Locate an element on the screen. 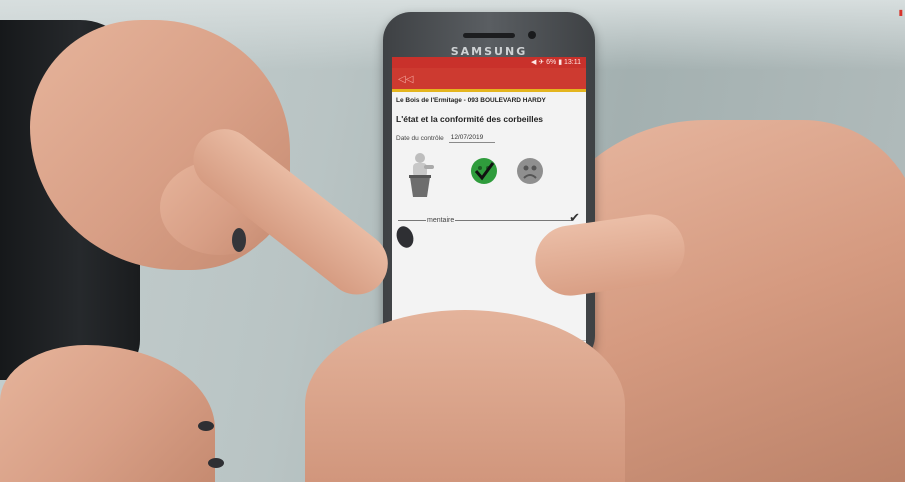 The image size is (905, 482). back-icon: ◁◁ is located at coordinates (405, 80).